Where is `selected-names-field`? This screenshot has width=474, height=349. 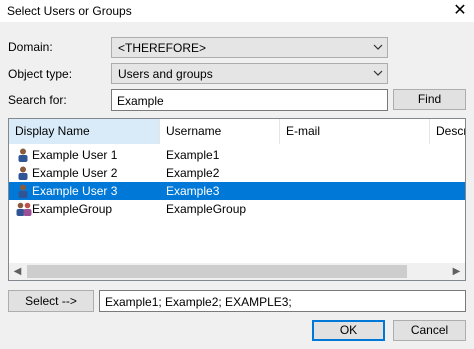 selected-names-field is located at coordinates (282, 301).